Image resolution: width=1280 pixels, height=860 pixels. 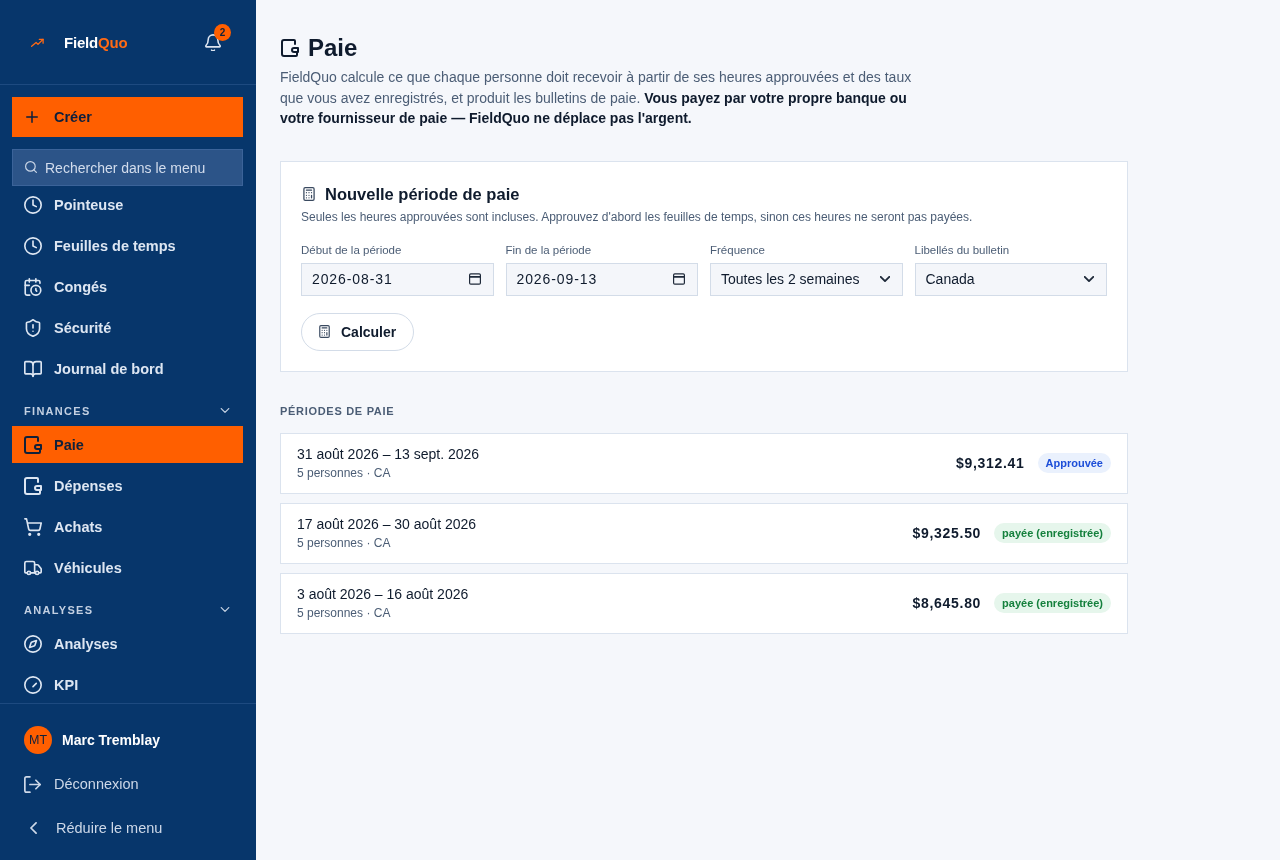 I want to click on nav-item: Sécurité, so click(x=127, y=327).